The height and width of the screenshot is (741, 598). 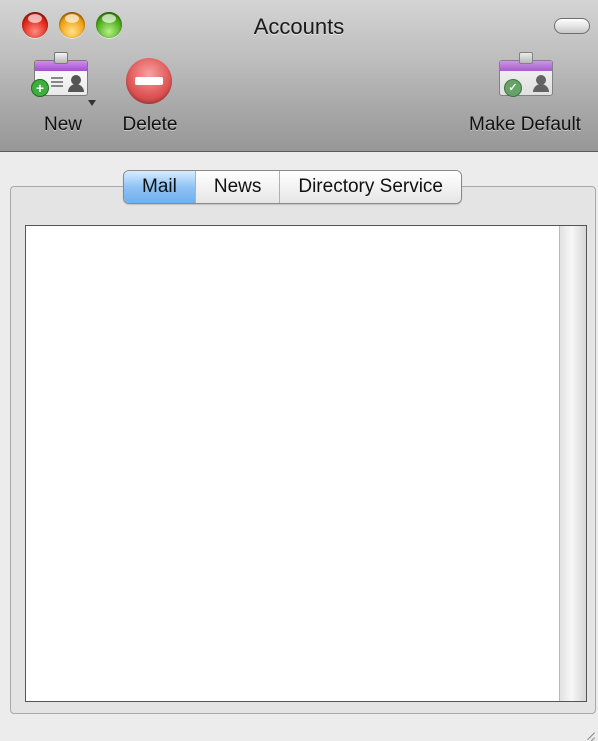 I want to click on delete-label: Delete, so click(x=150, y=124).